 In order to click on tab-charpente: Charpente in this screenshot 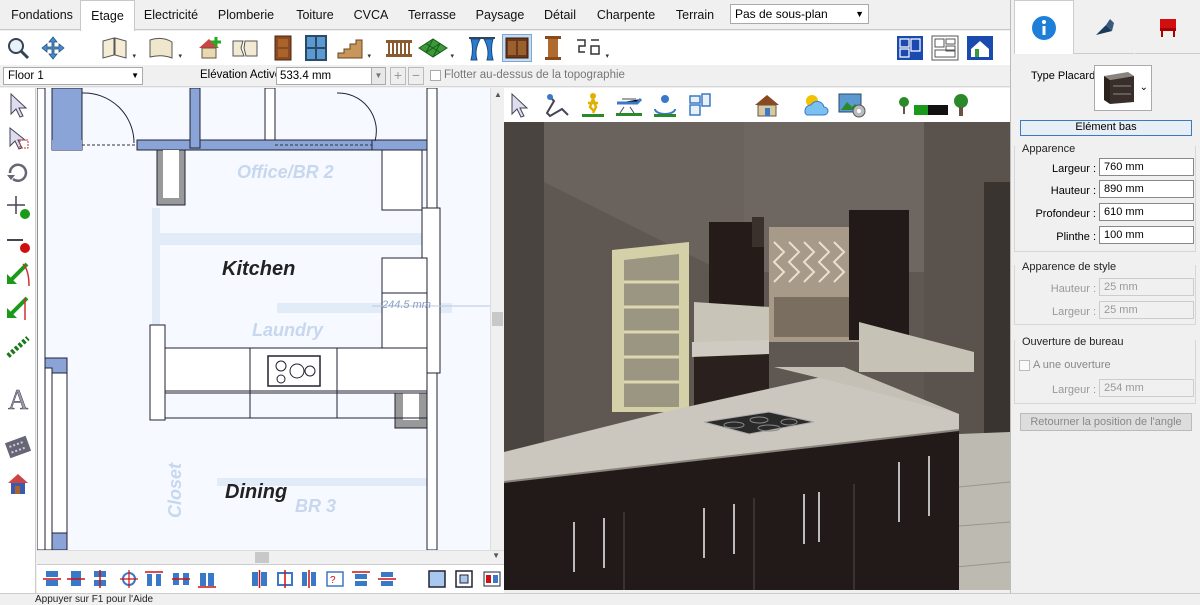, I will do `click(626, 15)`.